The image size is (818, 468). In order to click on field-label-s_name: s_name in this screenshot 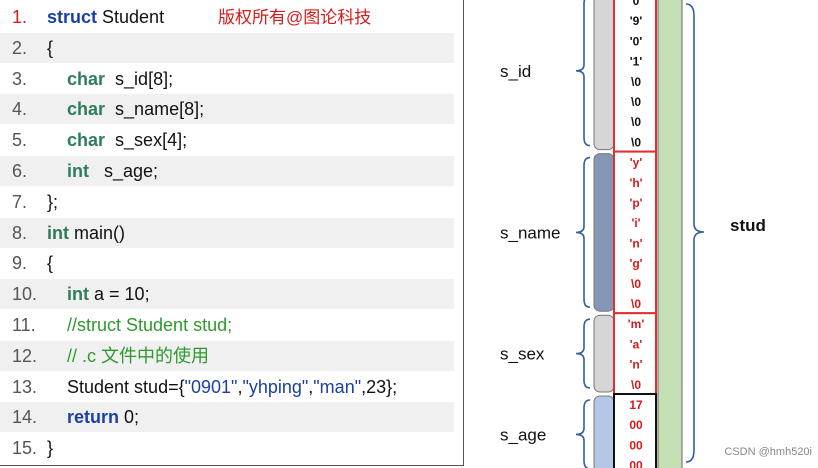, I will do `click(530, 232)`.